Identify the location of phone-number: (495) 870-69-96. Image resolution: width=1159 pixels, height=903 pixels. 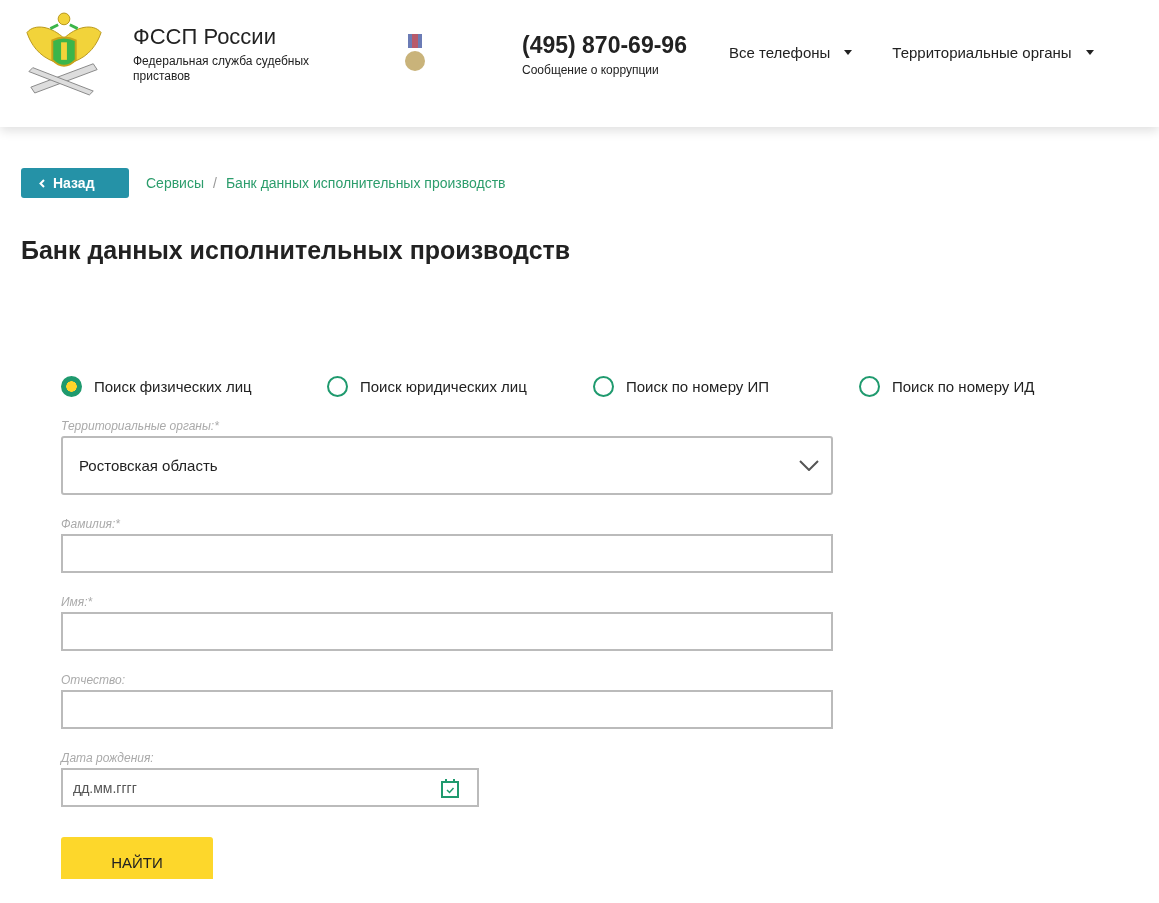
(604, 45).